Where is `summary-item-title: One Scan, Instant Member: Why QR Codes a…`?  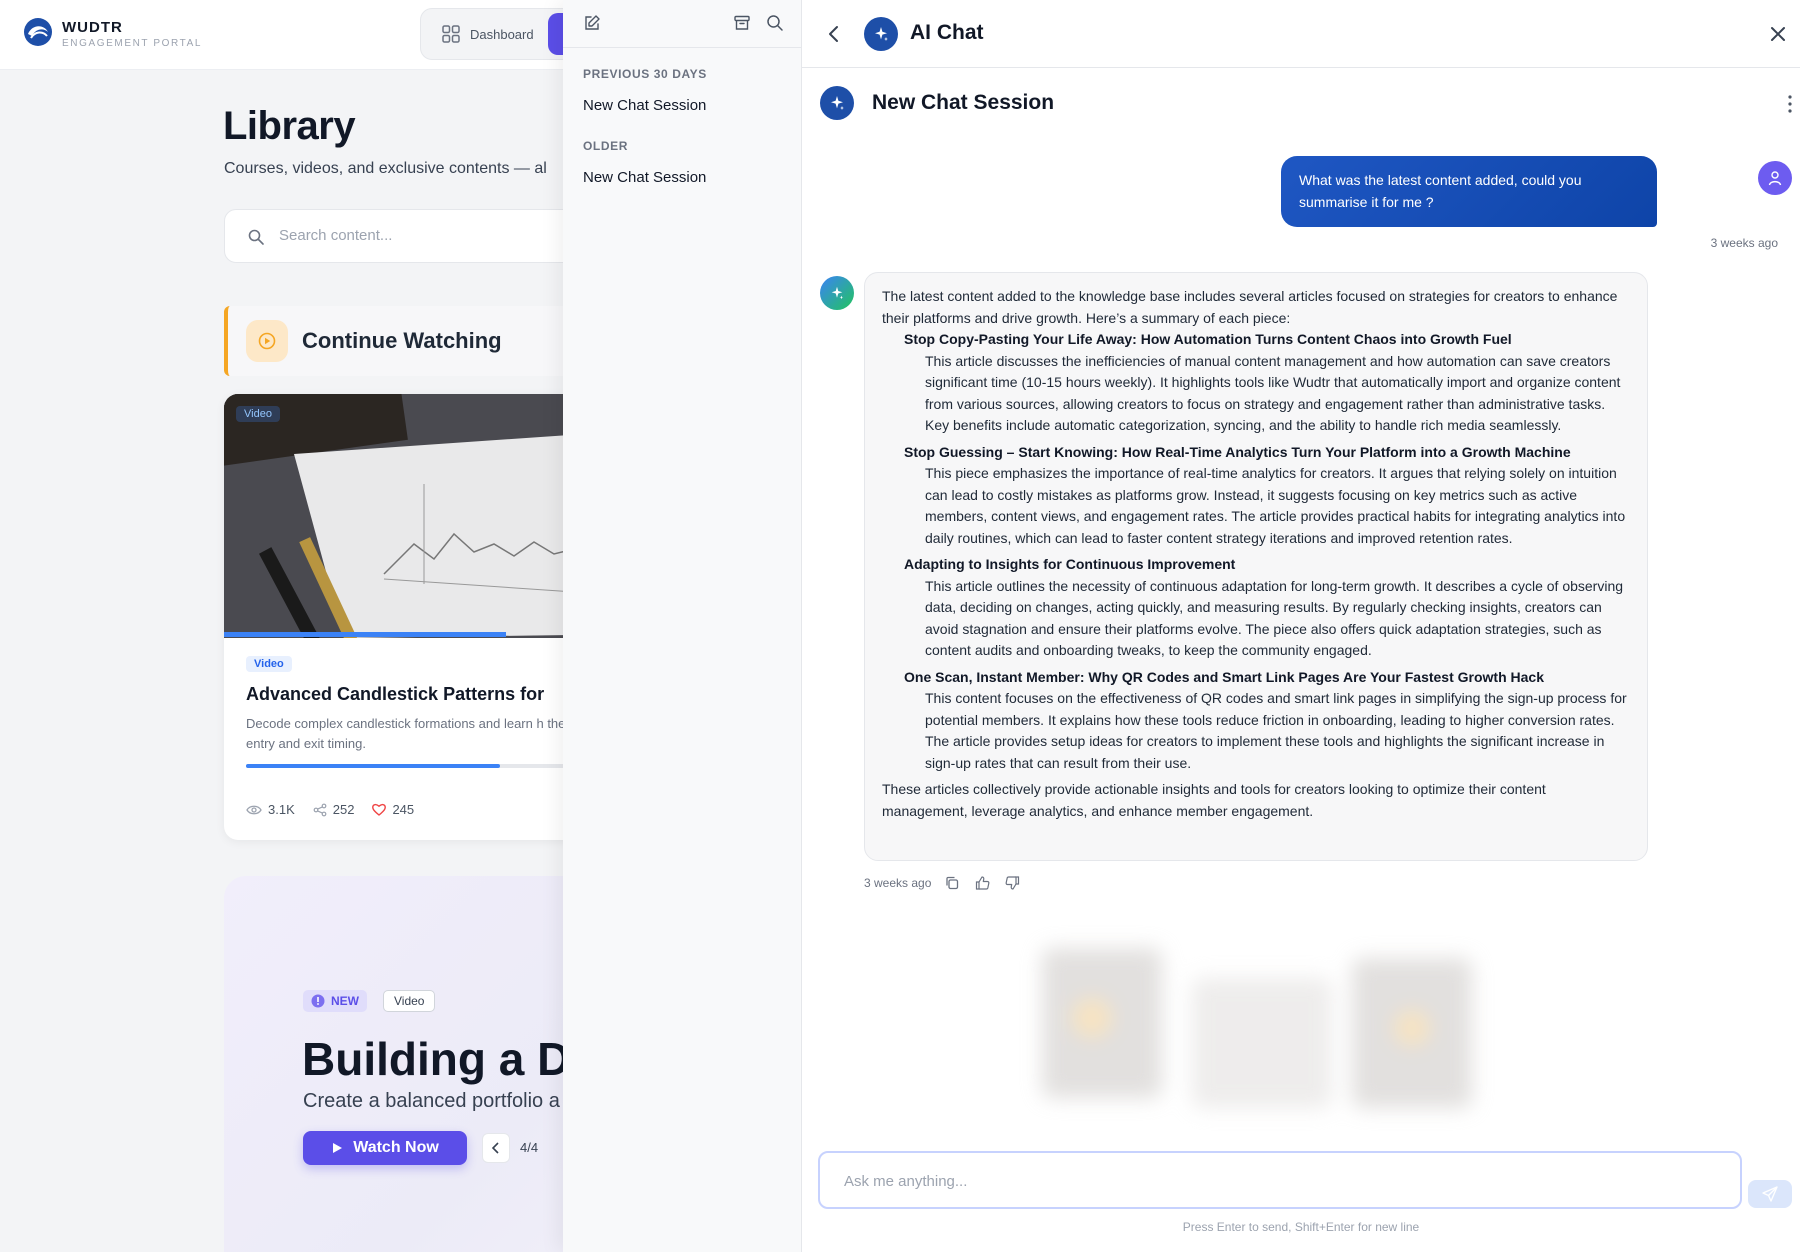
summary-item-title: One Scan, Instant Member: Why QR Codes a… is located at coordinates (1224, 676).